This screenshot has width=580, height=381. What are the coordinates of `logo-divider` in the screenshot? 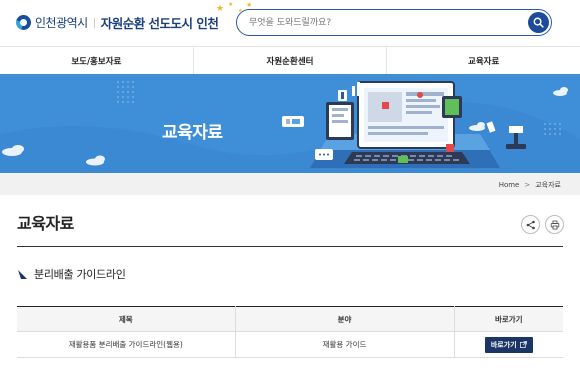 It's located at (94, 22).